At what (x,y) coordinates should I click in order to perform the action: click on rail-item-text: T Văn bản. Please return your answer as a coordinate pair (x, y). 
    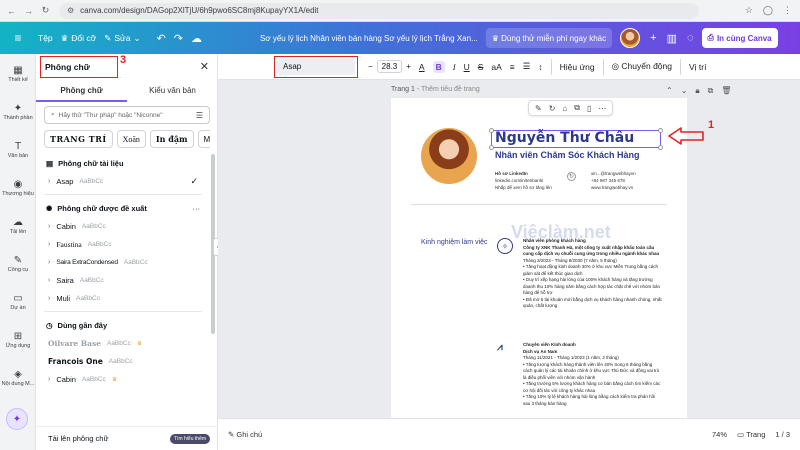
    Looking at the image, I should click on (18, 150).